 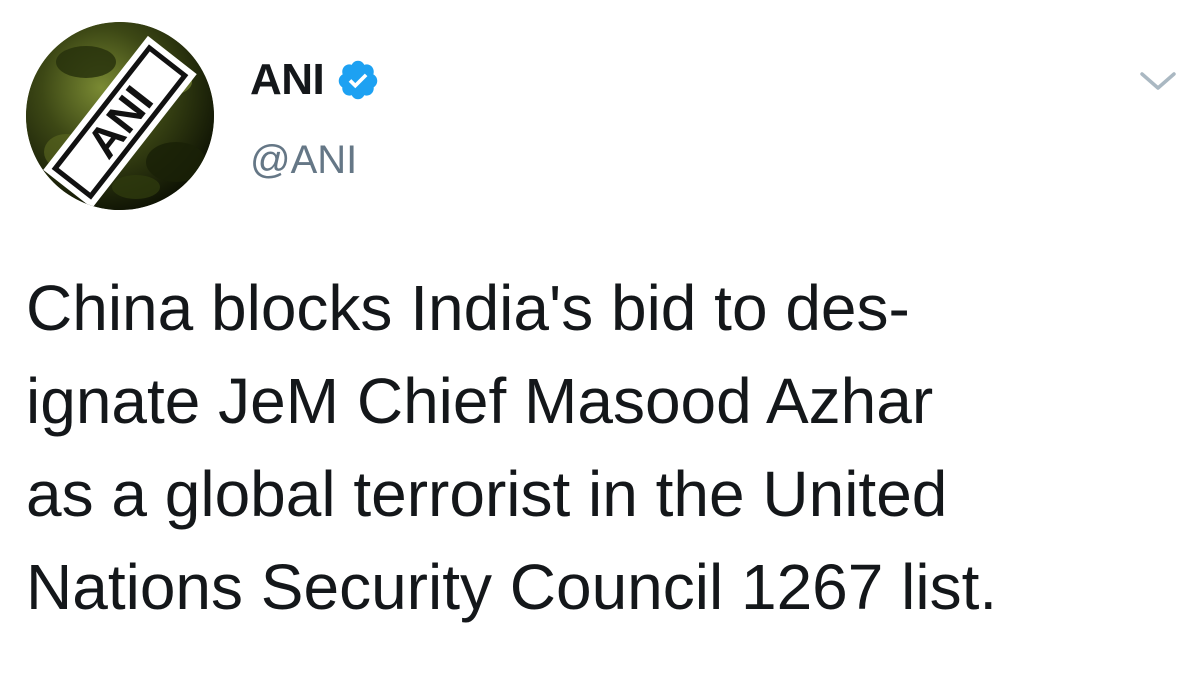 I want to click on author-name-row: ANI, so click(x=315, y=80).